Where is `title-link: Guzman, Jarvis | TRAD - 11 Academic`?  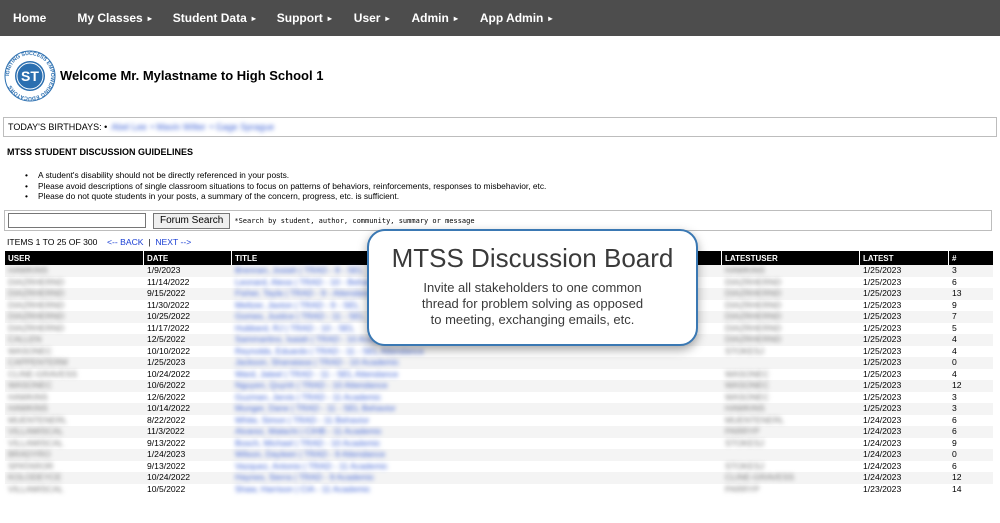 title-link: Guzman, Jarvis | TRAD - 11 Academic is located at coordinates (477, 398).